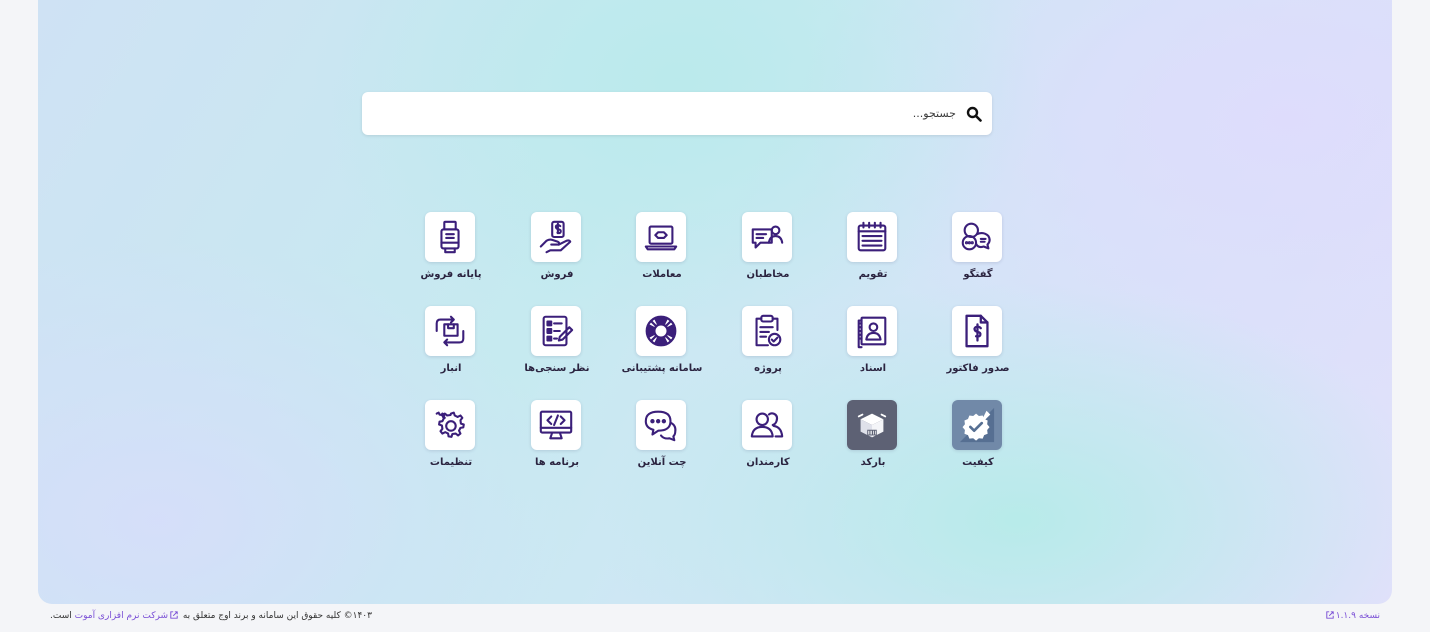  What do you see at coordinates (662, 462) in the screenshot?
I see `app-livechat-label: چت آنلاین` at bounding box center [662, 462].